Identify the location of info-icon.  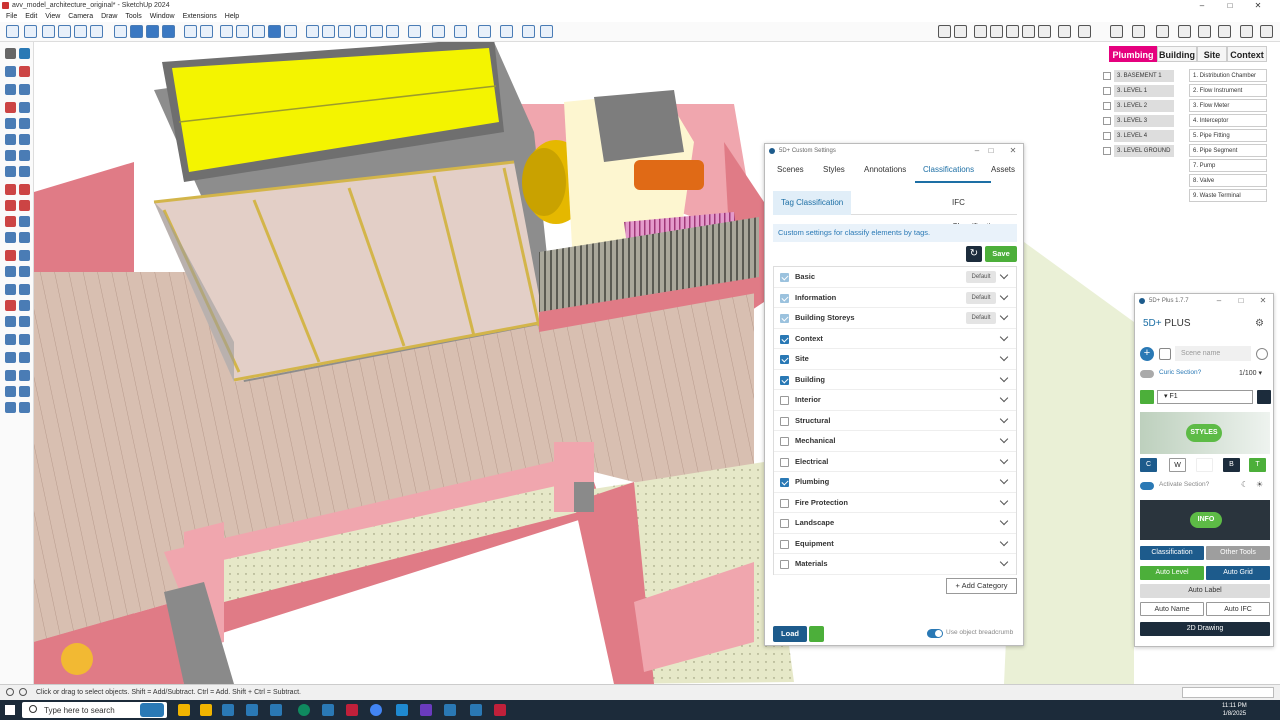
(23, 692).